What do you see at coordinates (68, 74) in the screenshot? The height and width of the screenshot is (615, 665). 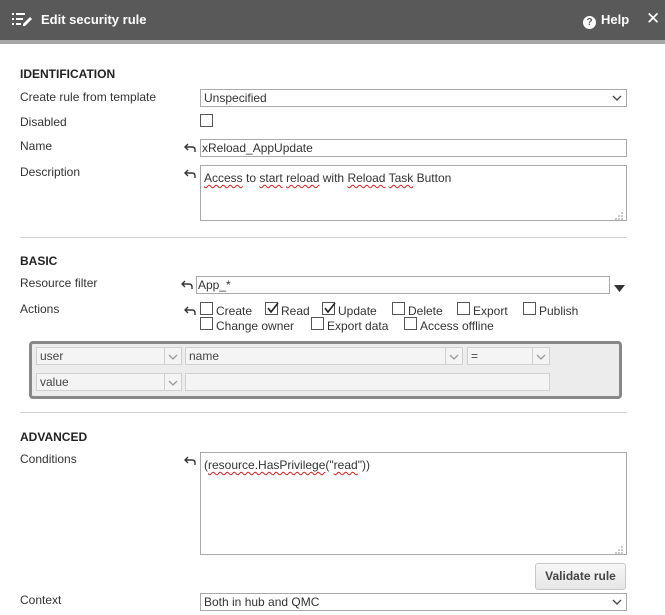 I see `section-title-identification: IDENTIFICATION` at bounding box center [68, 74].